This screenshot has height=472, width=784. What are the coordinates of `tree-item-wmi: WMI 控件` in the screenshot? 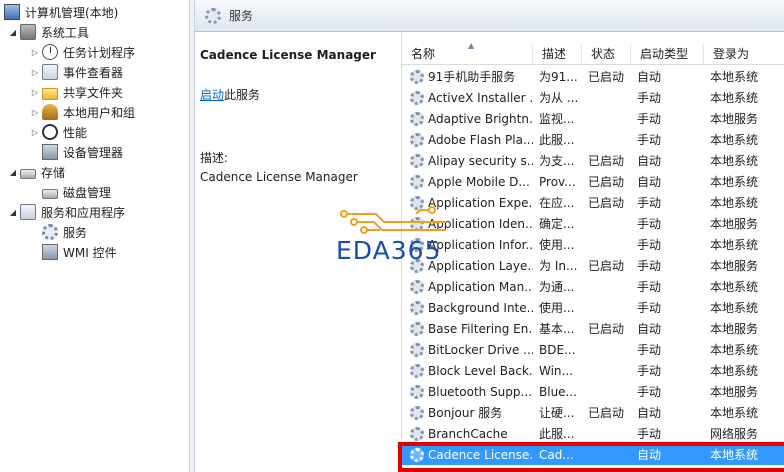 It's located at (79, 252).